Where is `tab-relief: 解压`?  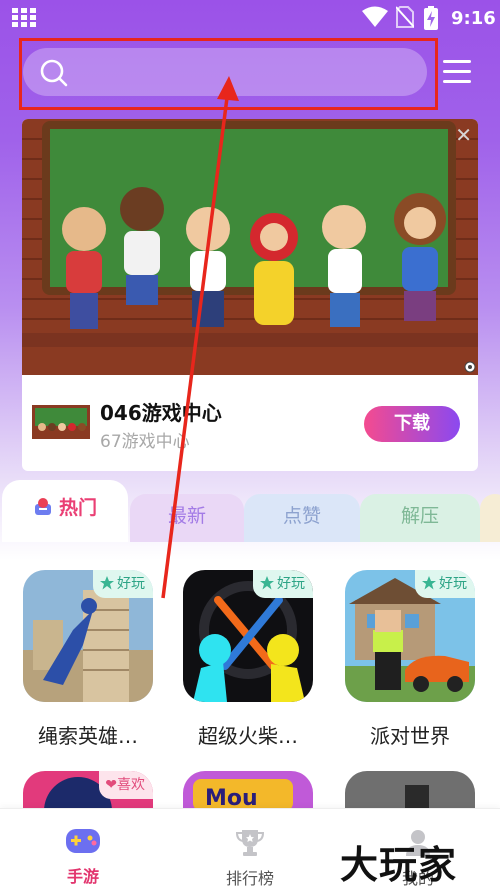 tab-relief: 解压 is located at coordinates (420, 518).